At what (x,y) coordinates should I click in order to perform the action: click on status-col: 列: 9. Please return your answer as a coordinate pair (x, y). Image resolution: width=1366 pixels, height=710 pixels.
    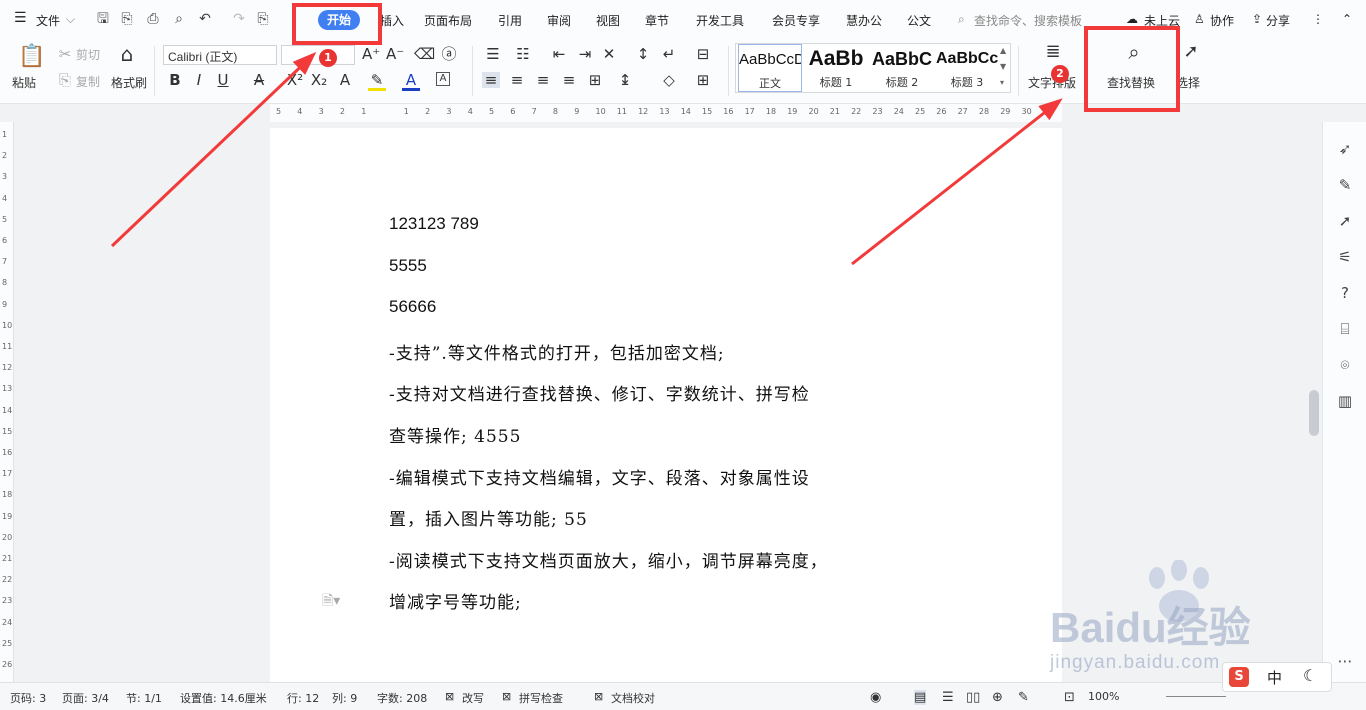
    Looking at the image, I should click on (344, 698).